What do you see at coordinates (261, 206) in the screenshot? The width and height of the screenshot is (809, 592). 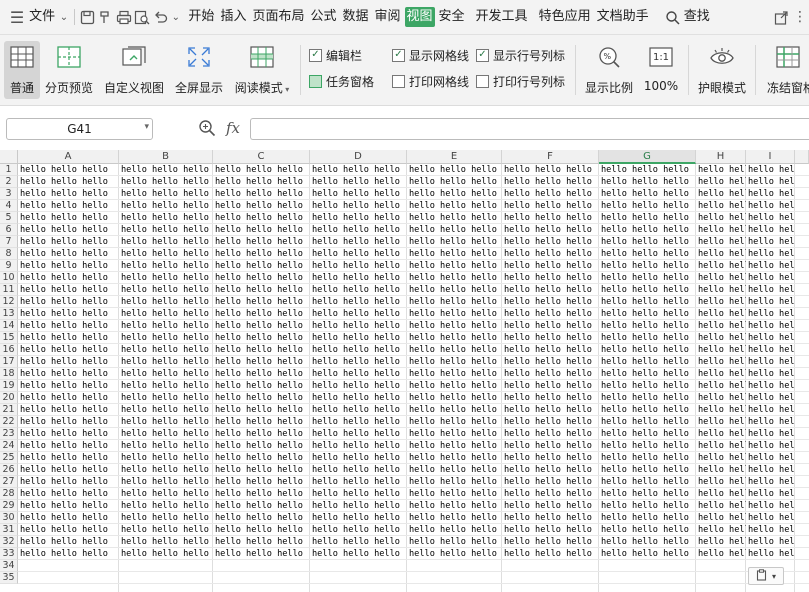 I see `cell-c4: hello hello hello` at bounding box center [261, 206].